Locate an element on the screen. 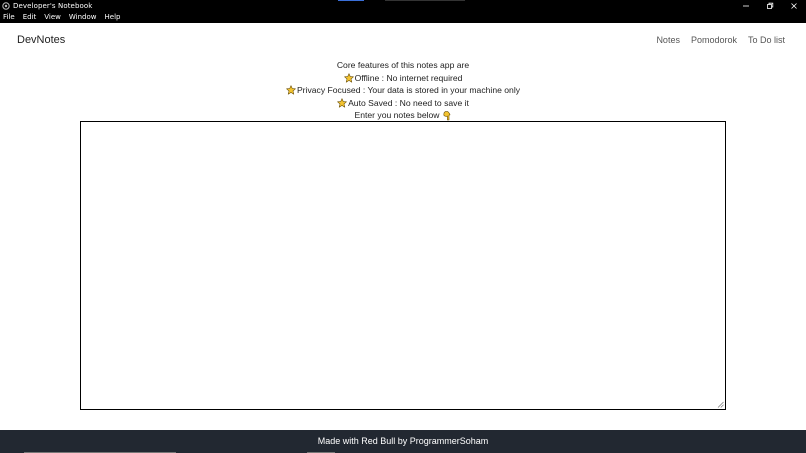 This screenshot has height=453, width=806. footer: Made with Red Bull by ProgrammerSoham is located at coordinates (403, 441).